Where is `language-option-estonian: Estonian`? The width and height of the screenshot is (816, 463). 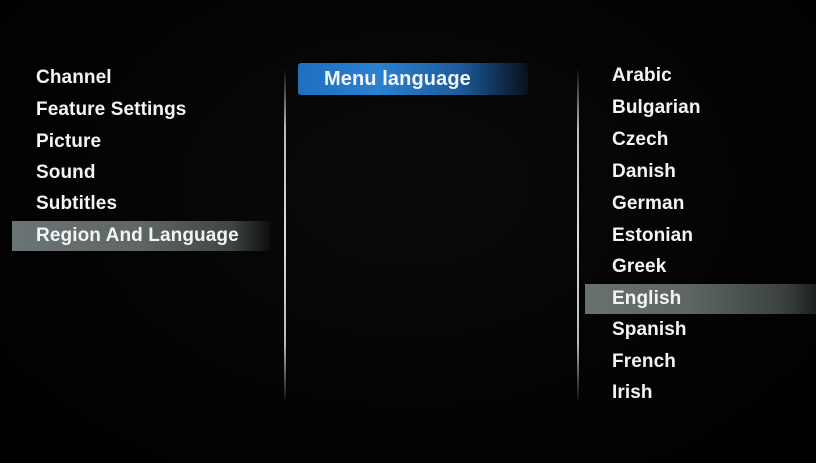 language-option-estonian: Estonian is located at coordinates (652, 236).